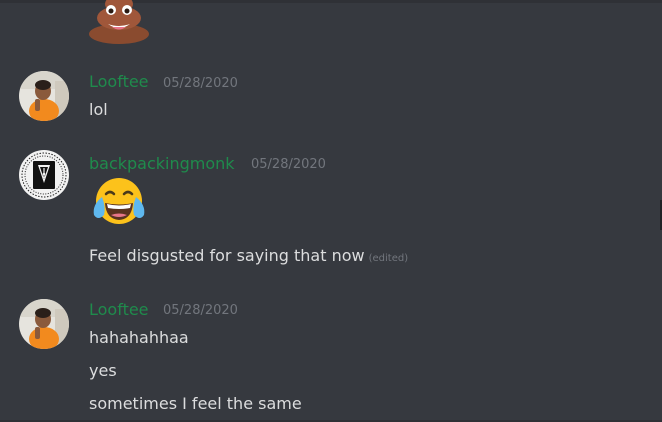 The image size is (662, 422). I want to click on message-text: sometimes I feel the same, so click(195, 403).